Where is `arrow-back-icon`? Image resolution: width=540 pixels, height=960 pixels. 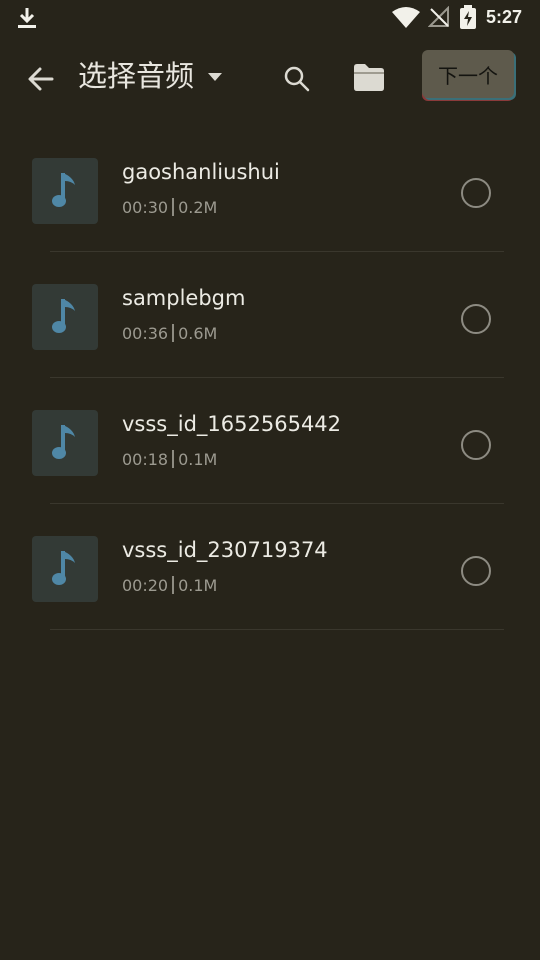
arrow-back-icon is located at coordinates (41, 79).